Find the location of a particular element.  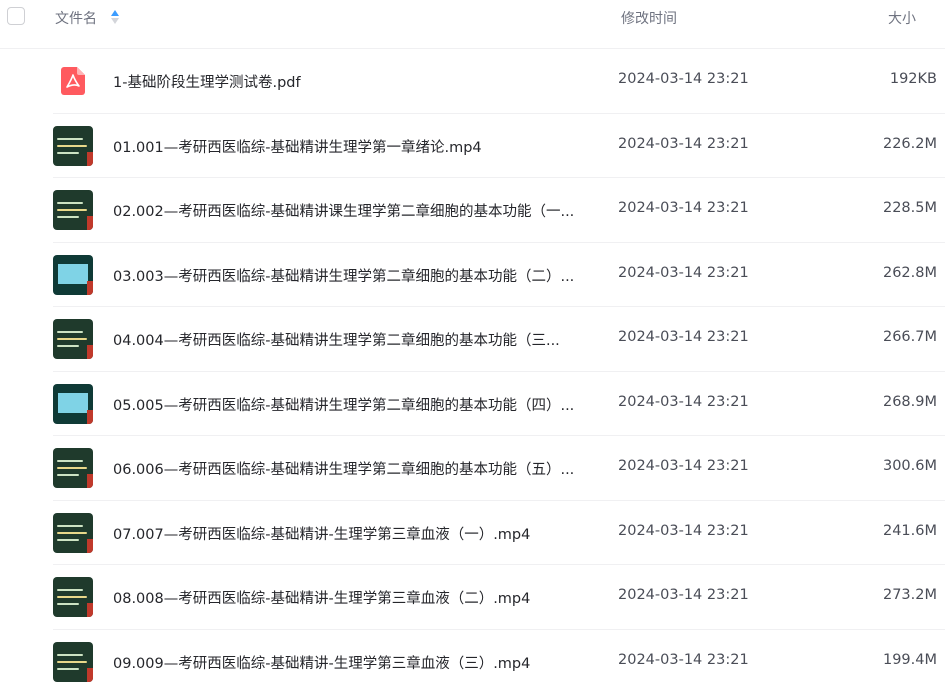

file-size: 199.4M is located at coordinates (910, 660).